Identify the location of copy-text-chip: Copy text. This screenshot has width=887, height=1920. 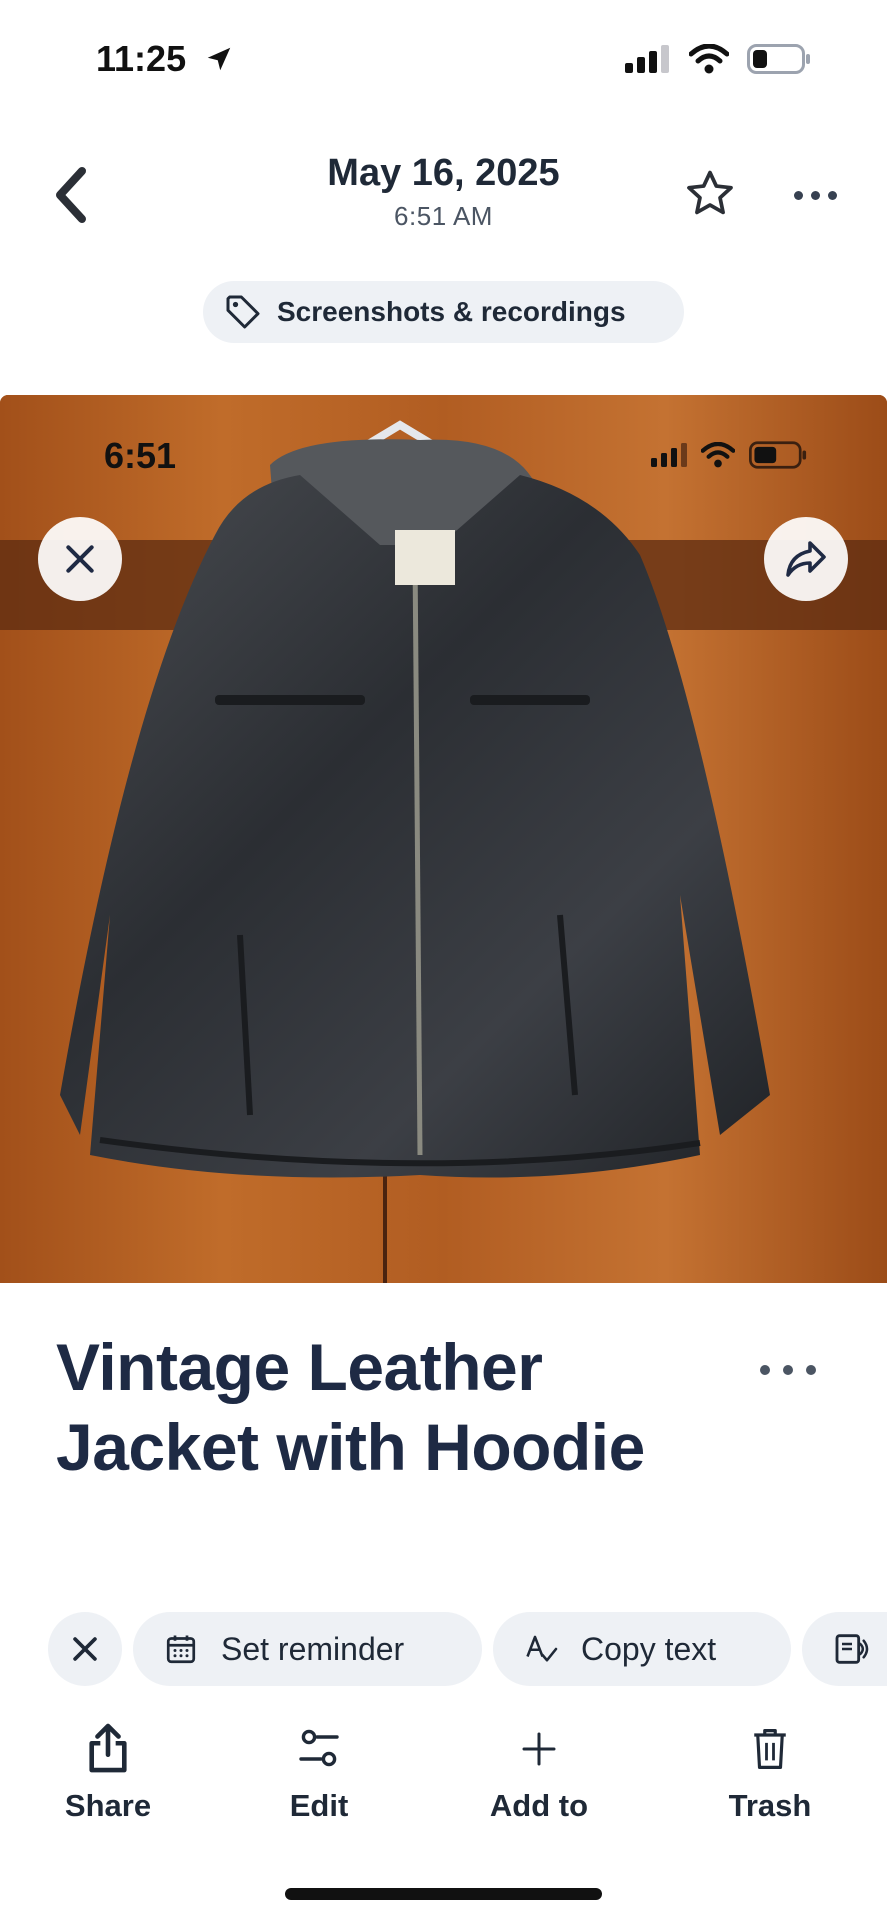
(642, 1649).